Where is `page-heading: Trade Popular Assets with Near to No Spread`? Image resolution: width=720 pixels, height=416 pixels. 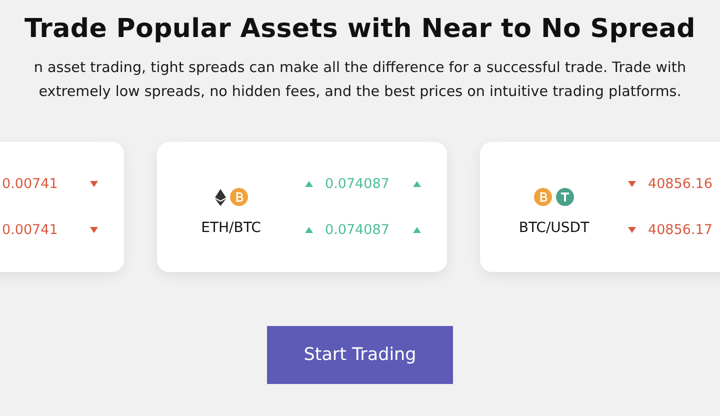 page-heading: Trade Popular Assets with Near to No Spread is located at coordinates (360, 29).